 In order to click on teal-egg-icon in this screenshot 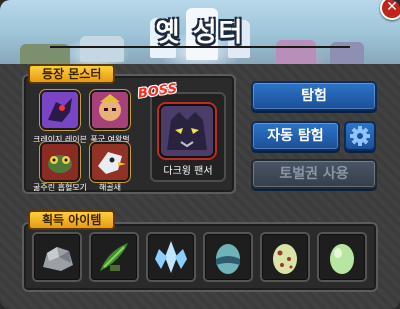, I will do `click(228, 259)`.